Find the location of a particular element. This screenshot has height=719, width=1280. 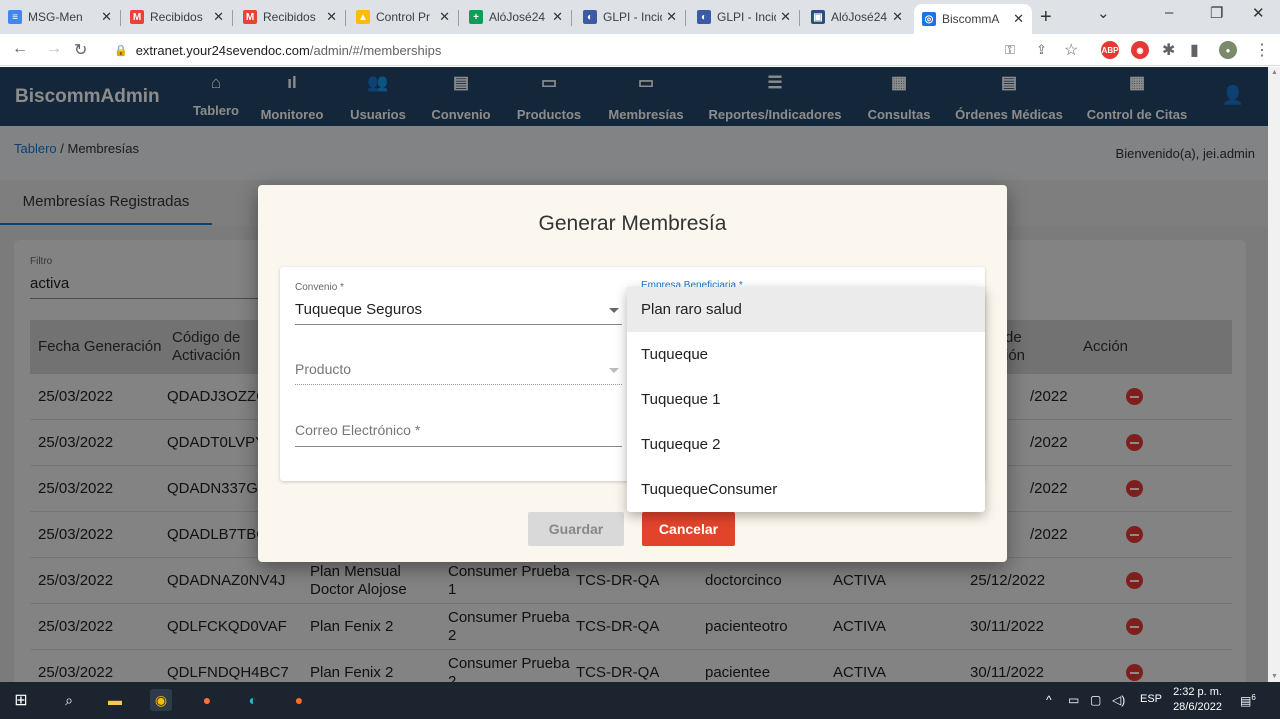

side-panel-icon: ▮ is located at coordinates (1194, 50).